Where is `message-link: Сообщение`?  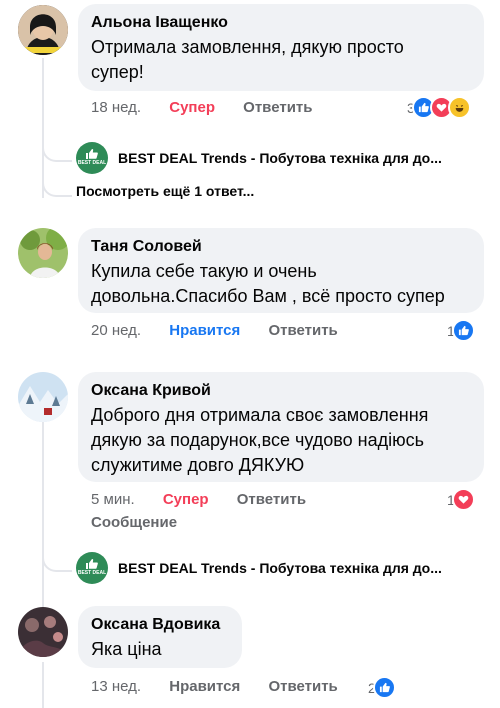
message-link: Сообщение is located at coordinates (134, 522).